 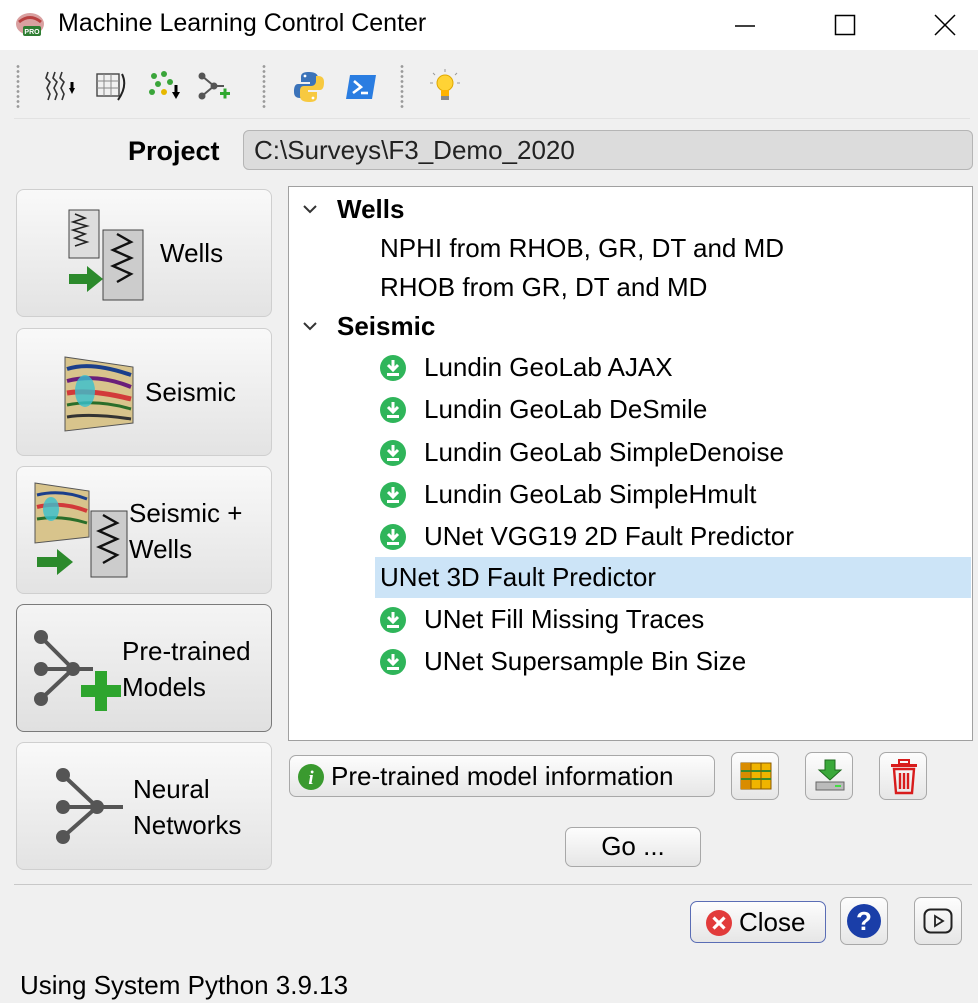 What do you see at coordinates (548, 367) in the screenshot?
I see `tree-item-label: Lundin GeoLab AJAX` at bounding box center [548, 367].